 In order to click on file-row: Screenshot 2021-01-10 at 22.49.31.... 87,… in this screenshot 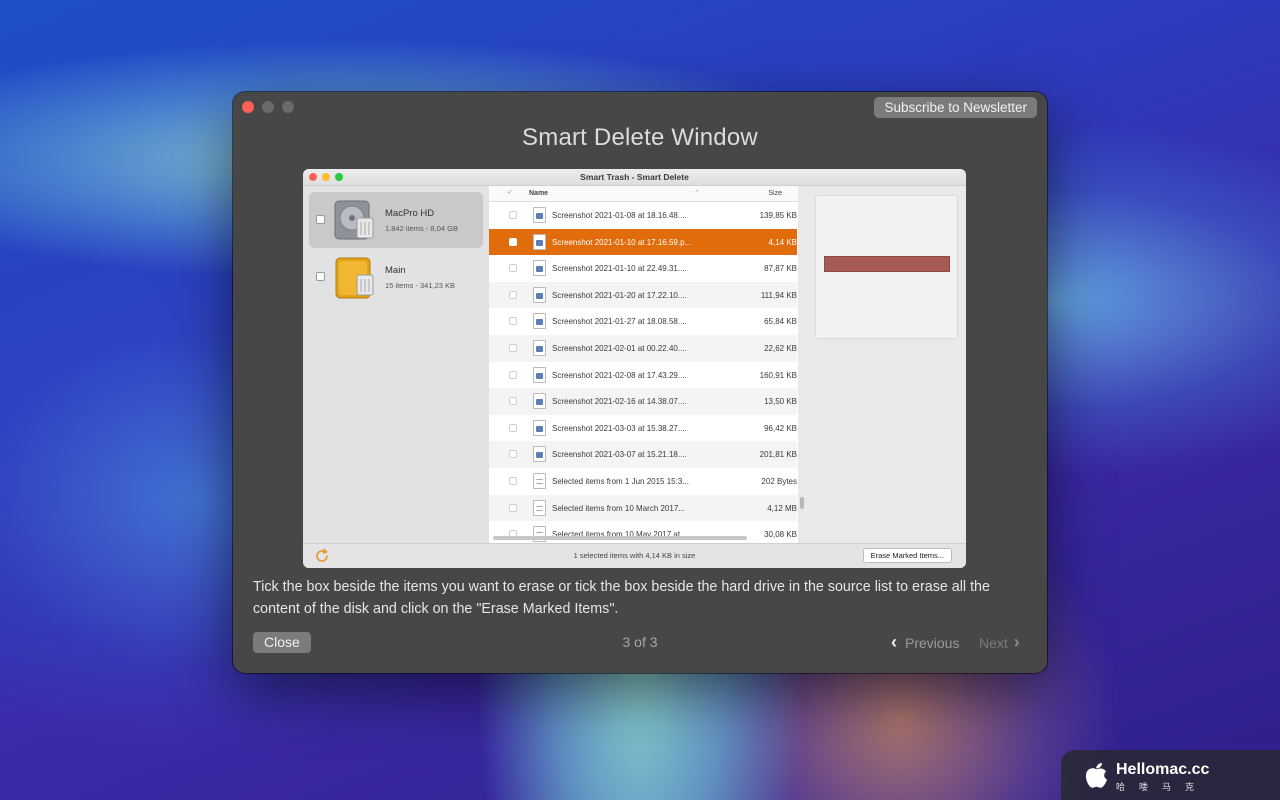, I will do `click(643, 268)`.